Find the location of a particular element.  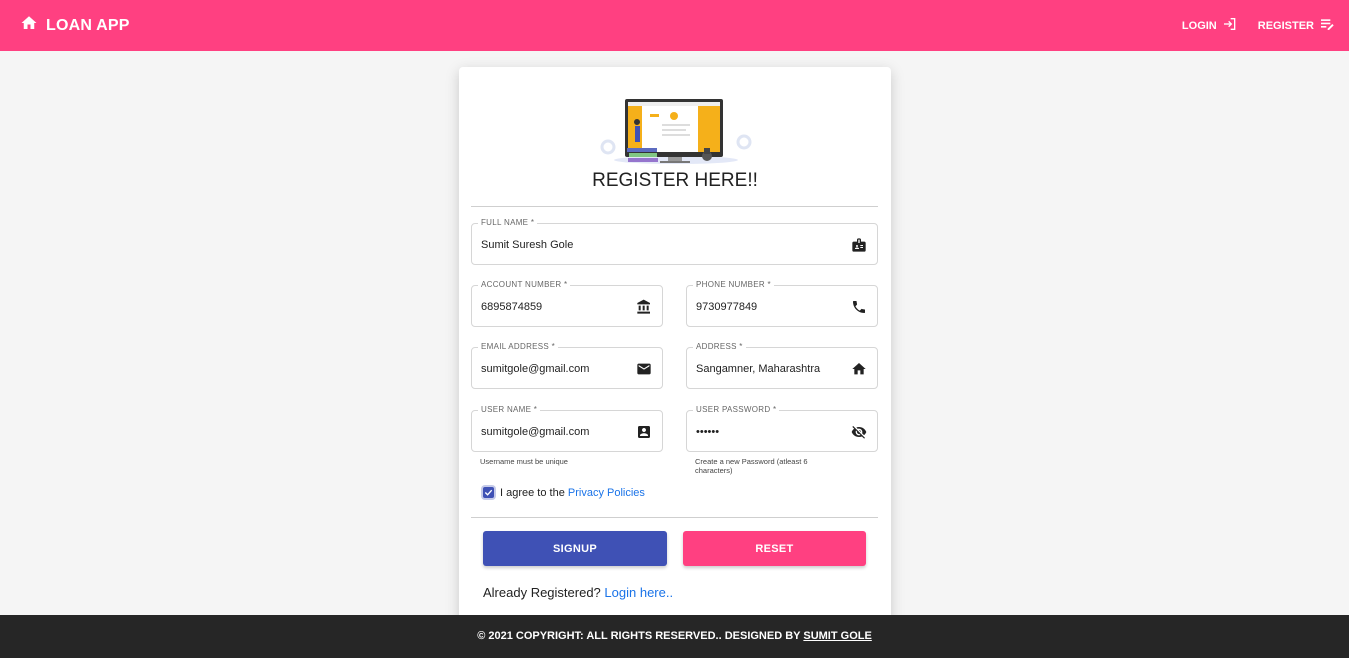

nav-register-link: REGISTER is located at coordinates (1296, 25).